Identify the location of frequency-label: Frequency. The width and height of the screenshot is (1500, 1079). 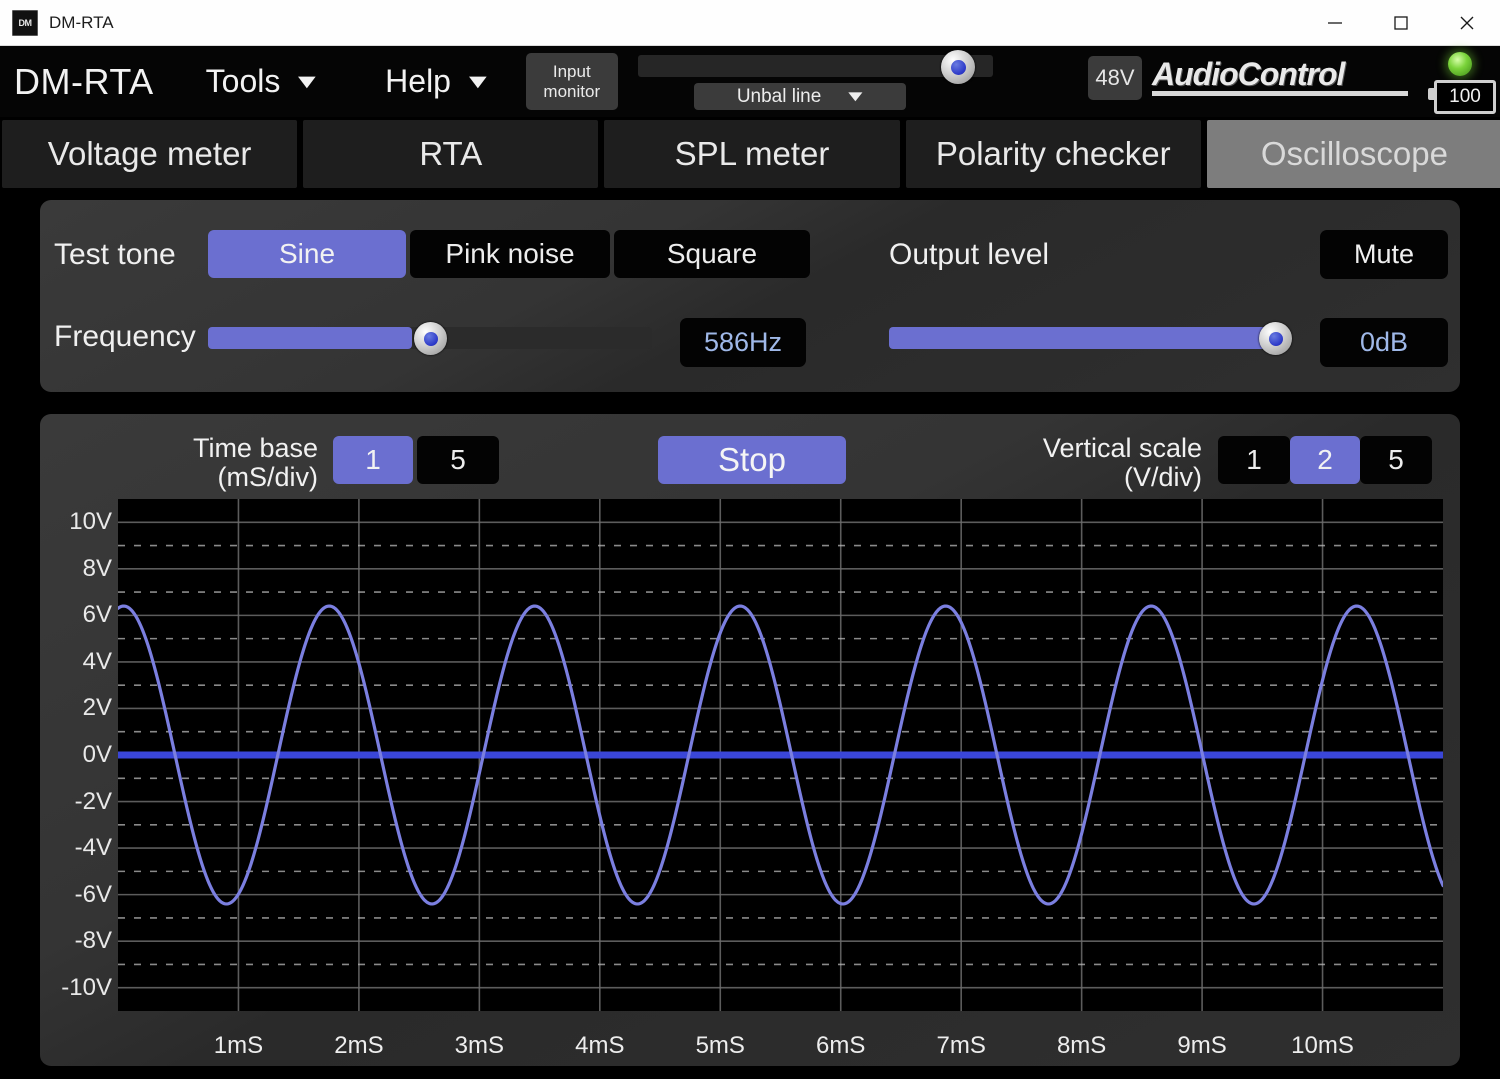
(125, 336).